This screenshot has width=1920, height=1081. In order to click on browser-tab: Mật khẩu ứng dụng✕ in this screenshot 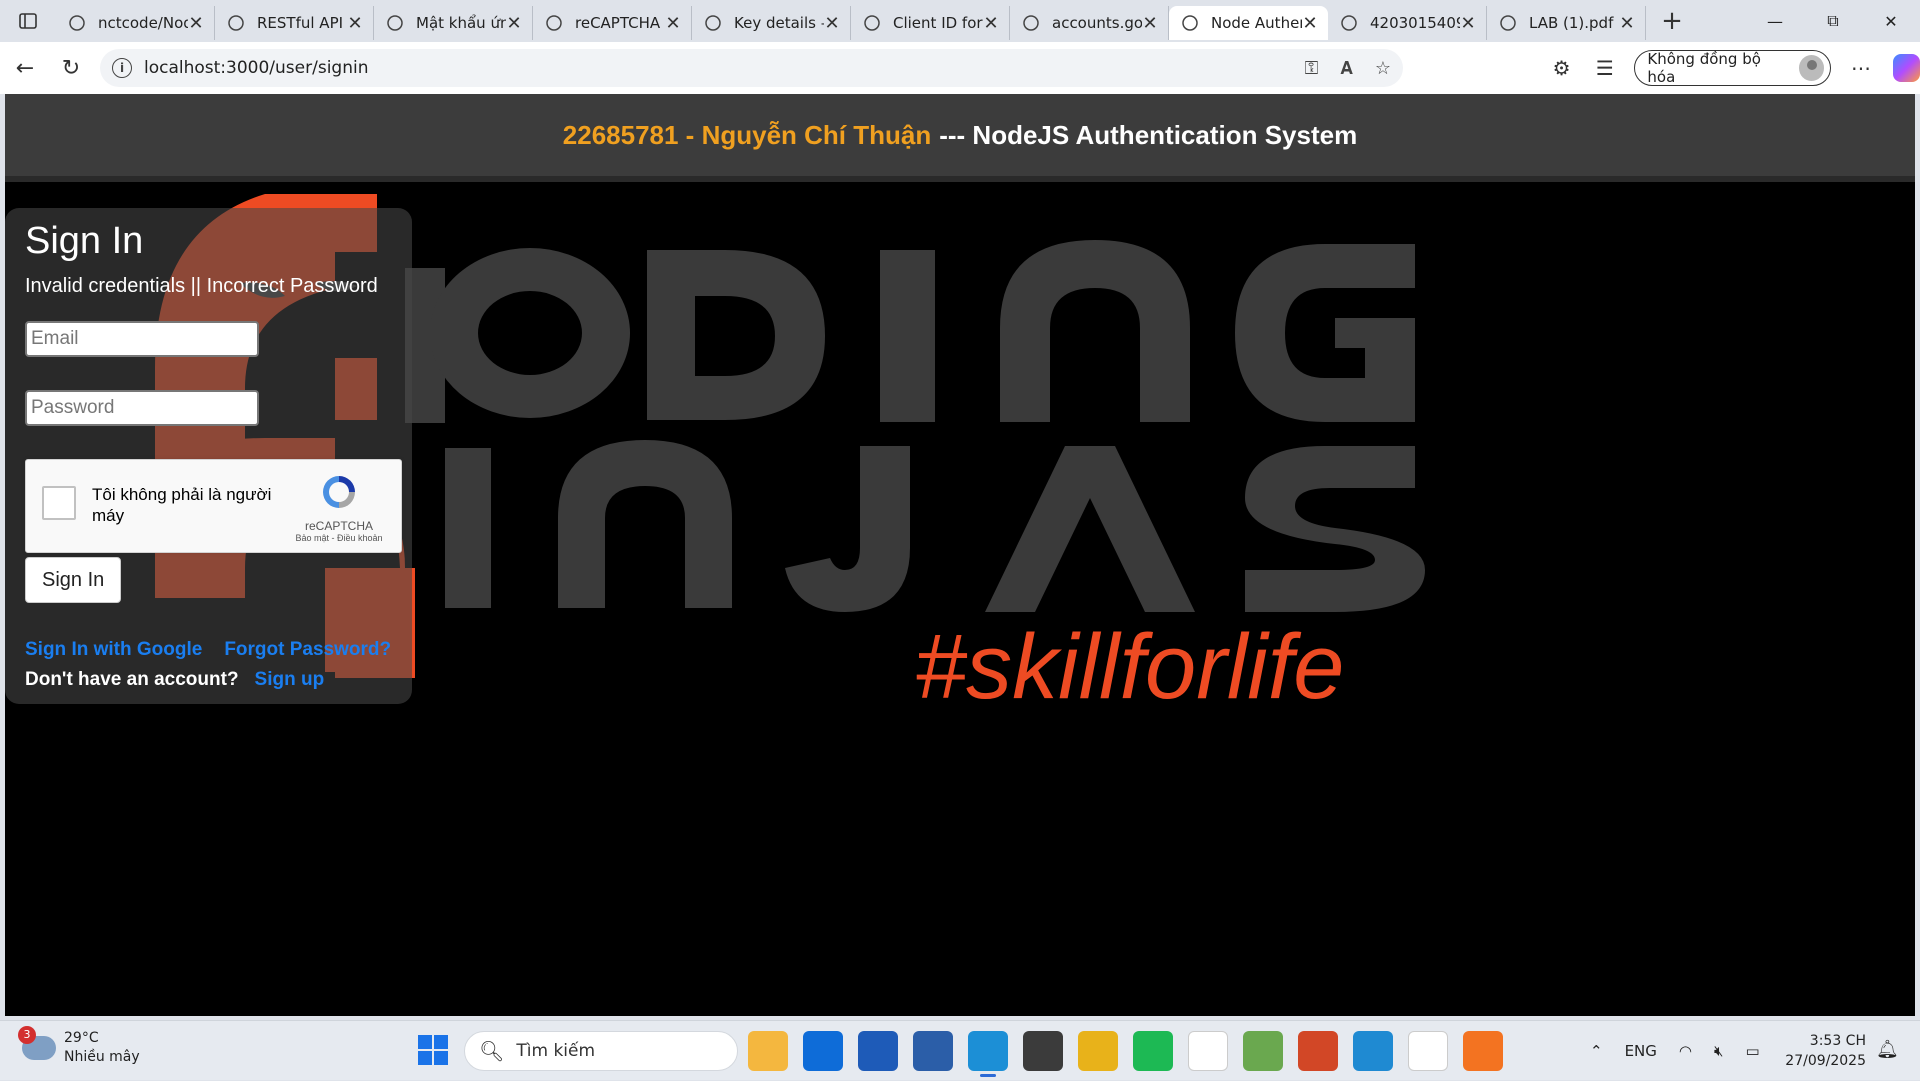, I will do `click(453, 23)`.